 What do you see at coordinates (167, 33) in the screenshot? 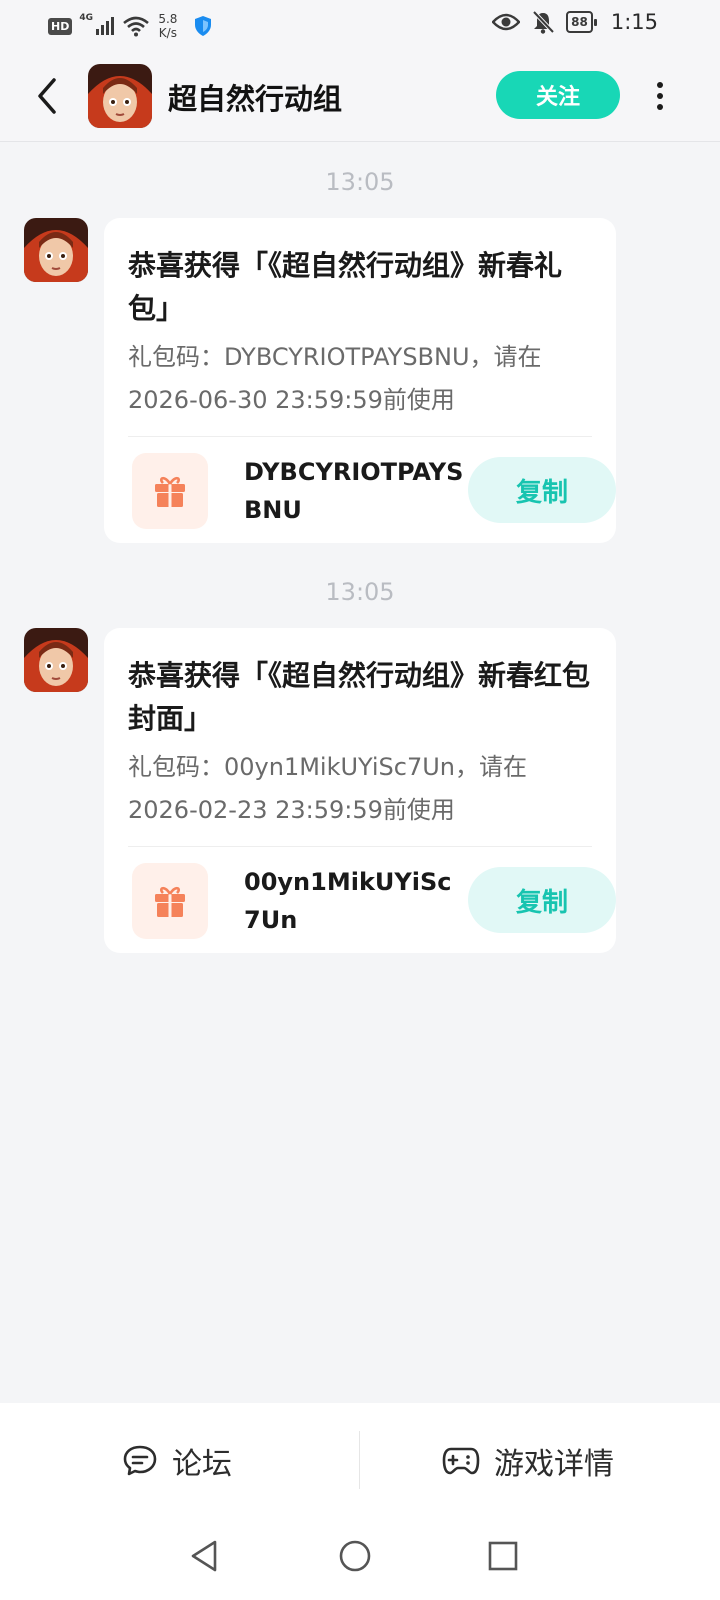
I see `speed-unit: K/s` at bounding box center [167, 33].